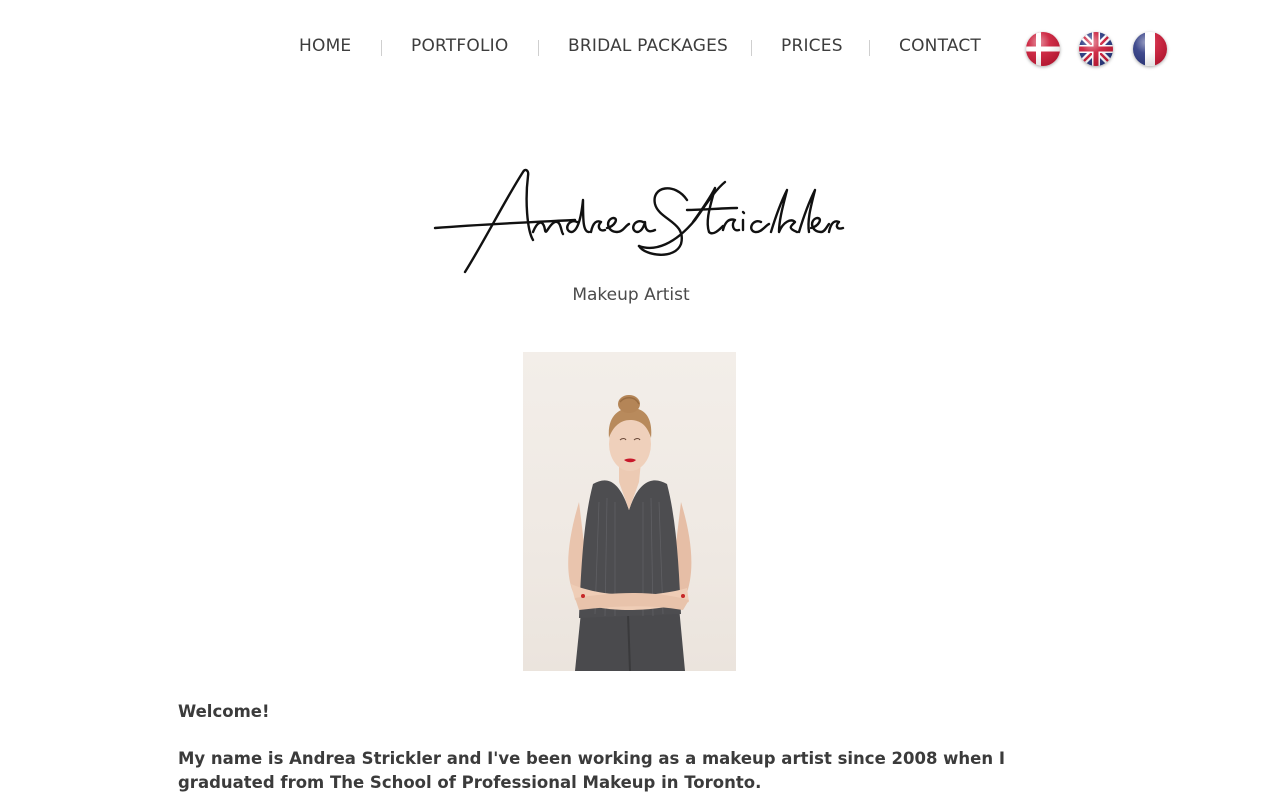 Image resolution: width=1280 pixels, height=800 pixels. I want to click on subtitle: Makeup Artist, so click(631, 295).